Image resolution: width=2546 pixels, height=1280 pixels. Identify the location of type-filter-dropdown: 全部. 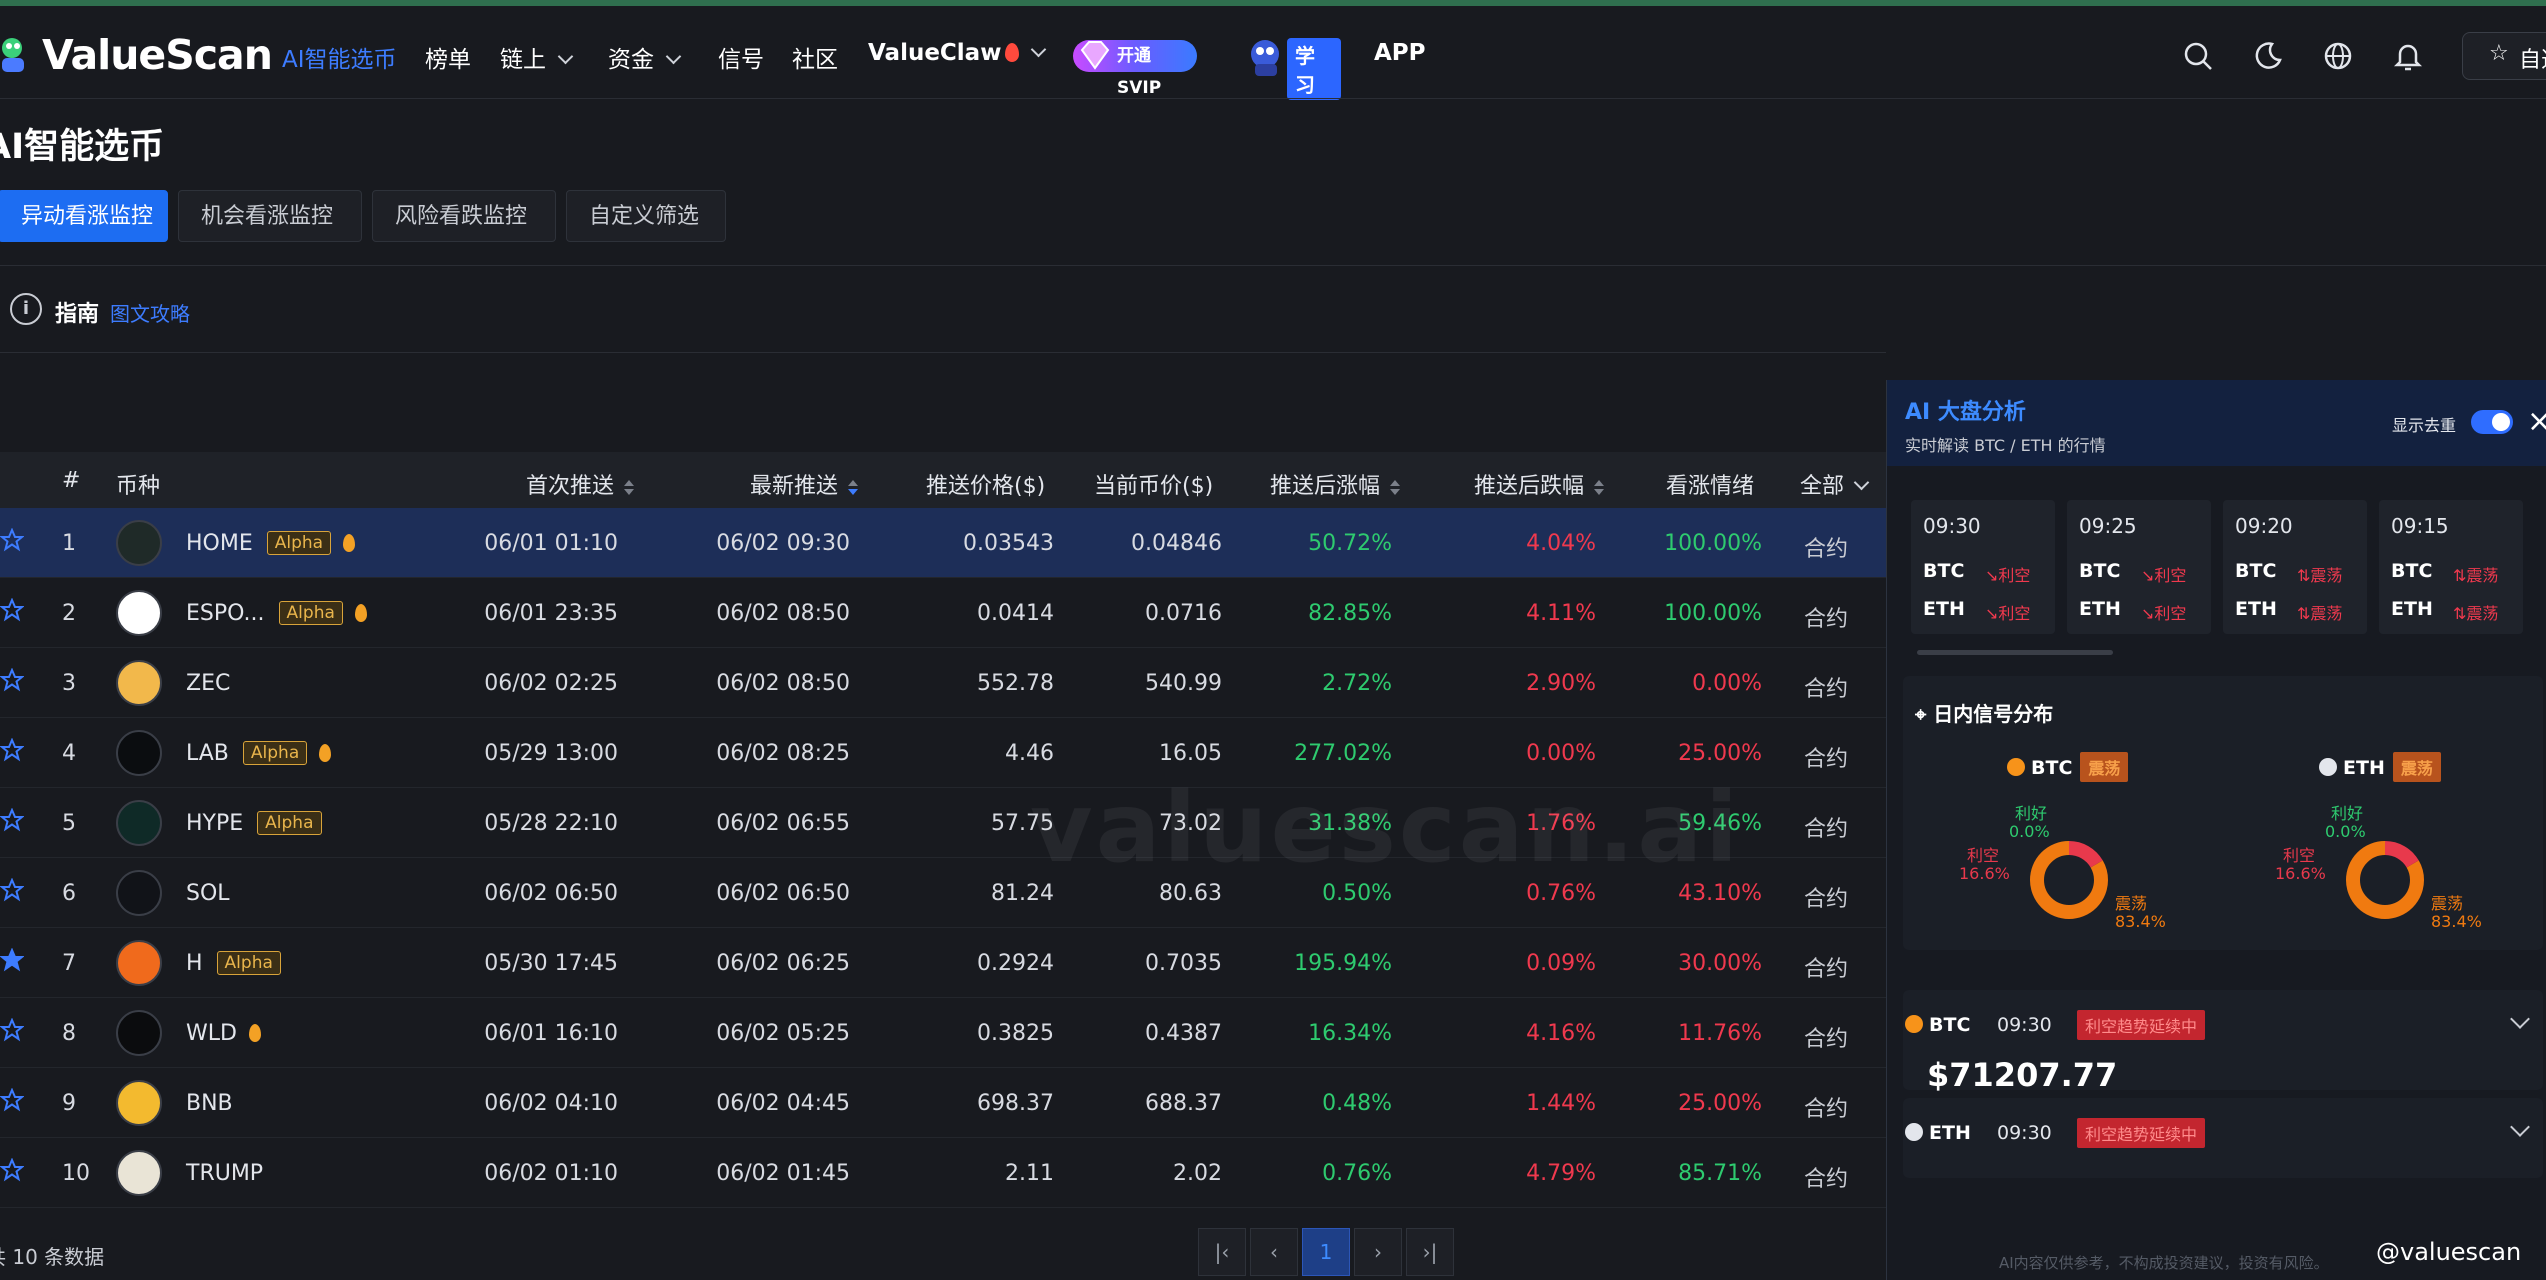
(1835, 484).